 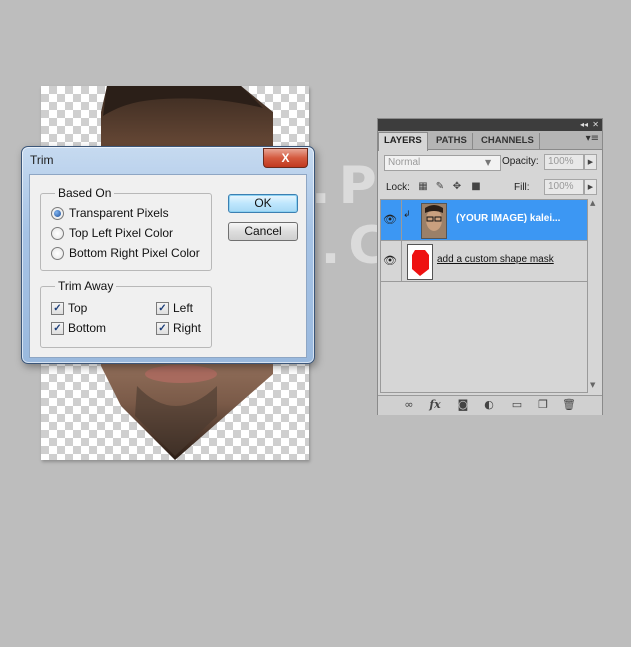 I want to click on checkbox-right: ✓ Right, so click(x=178, y=328).